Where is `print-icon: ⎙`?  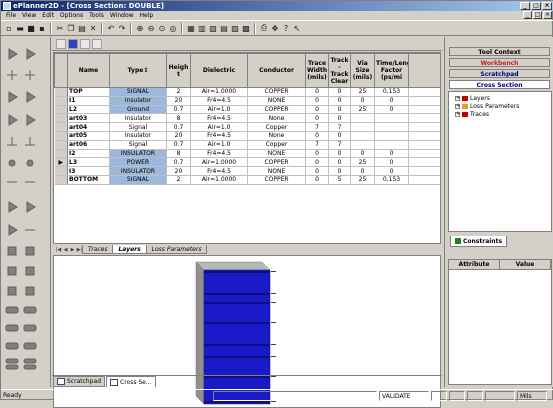 print-icon: ⎙ is located at coordinates (264, 28).